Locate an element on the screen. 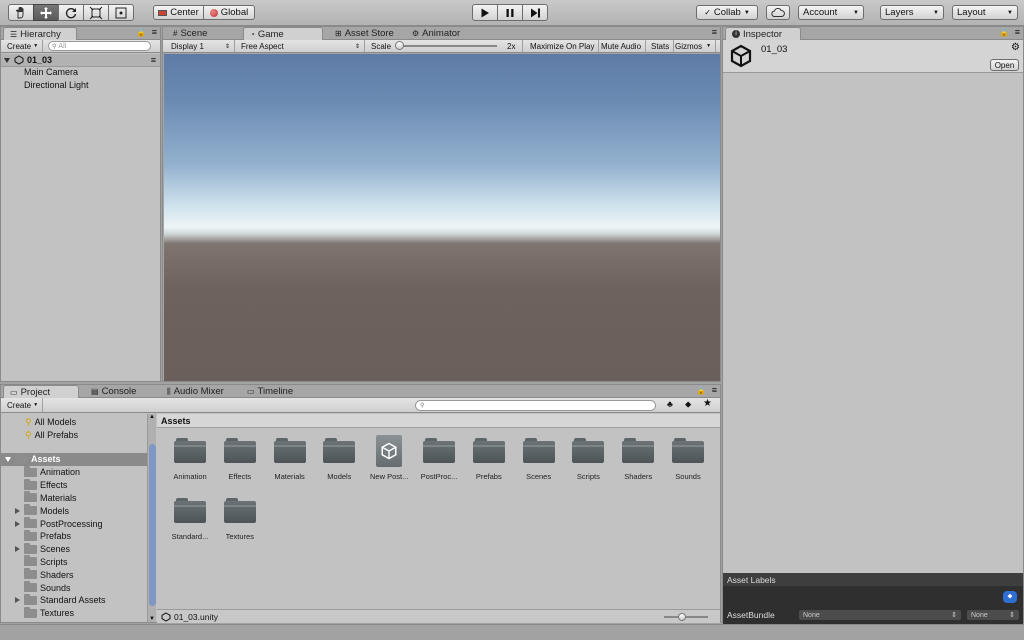  asset-item: Sounds is located at coordinates (688, 461).